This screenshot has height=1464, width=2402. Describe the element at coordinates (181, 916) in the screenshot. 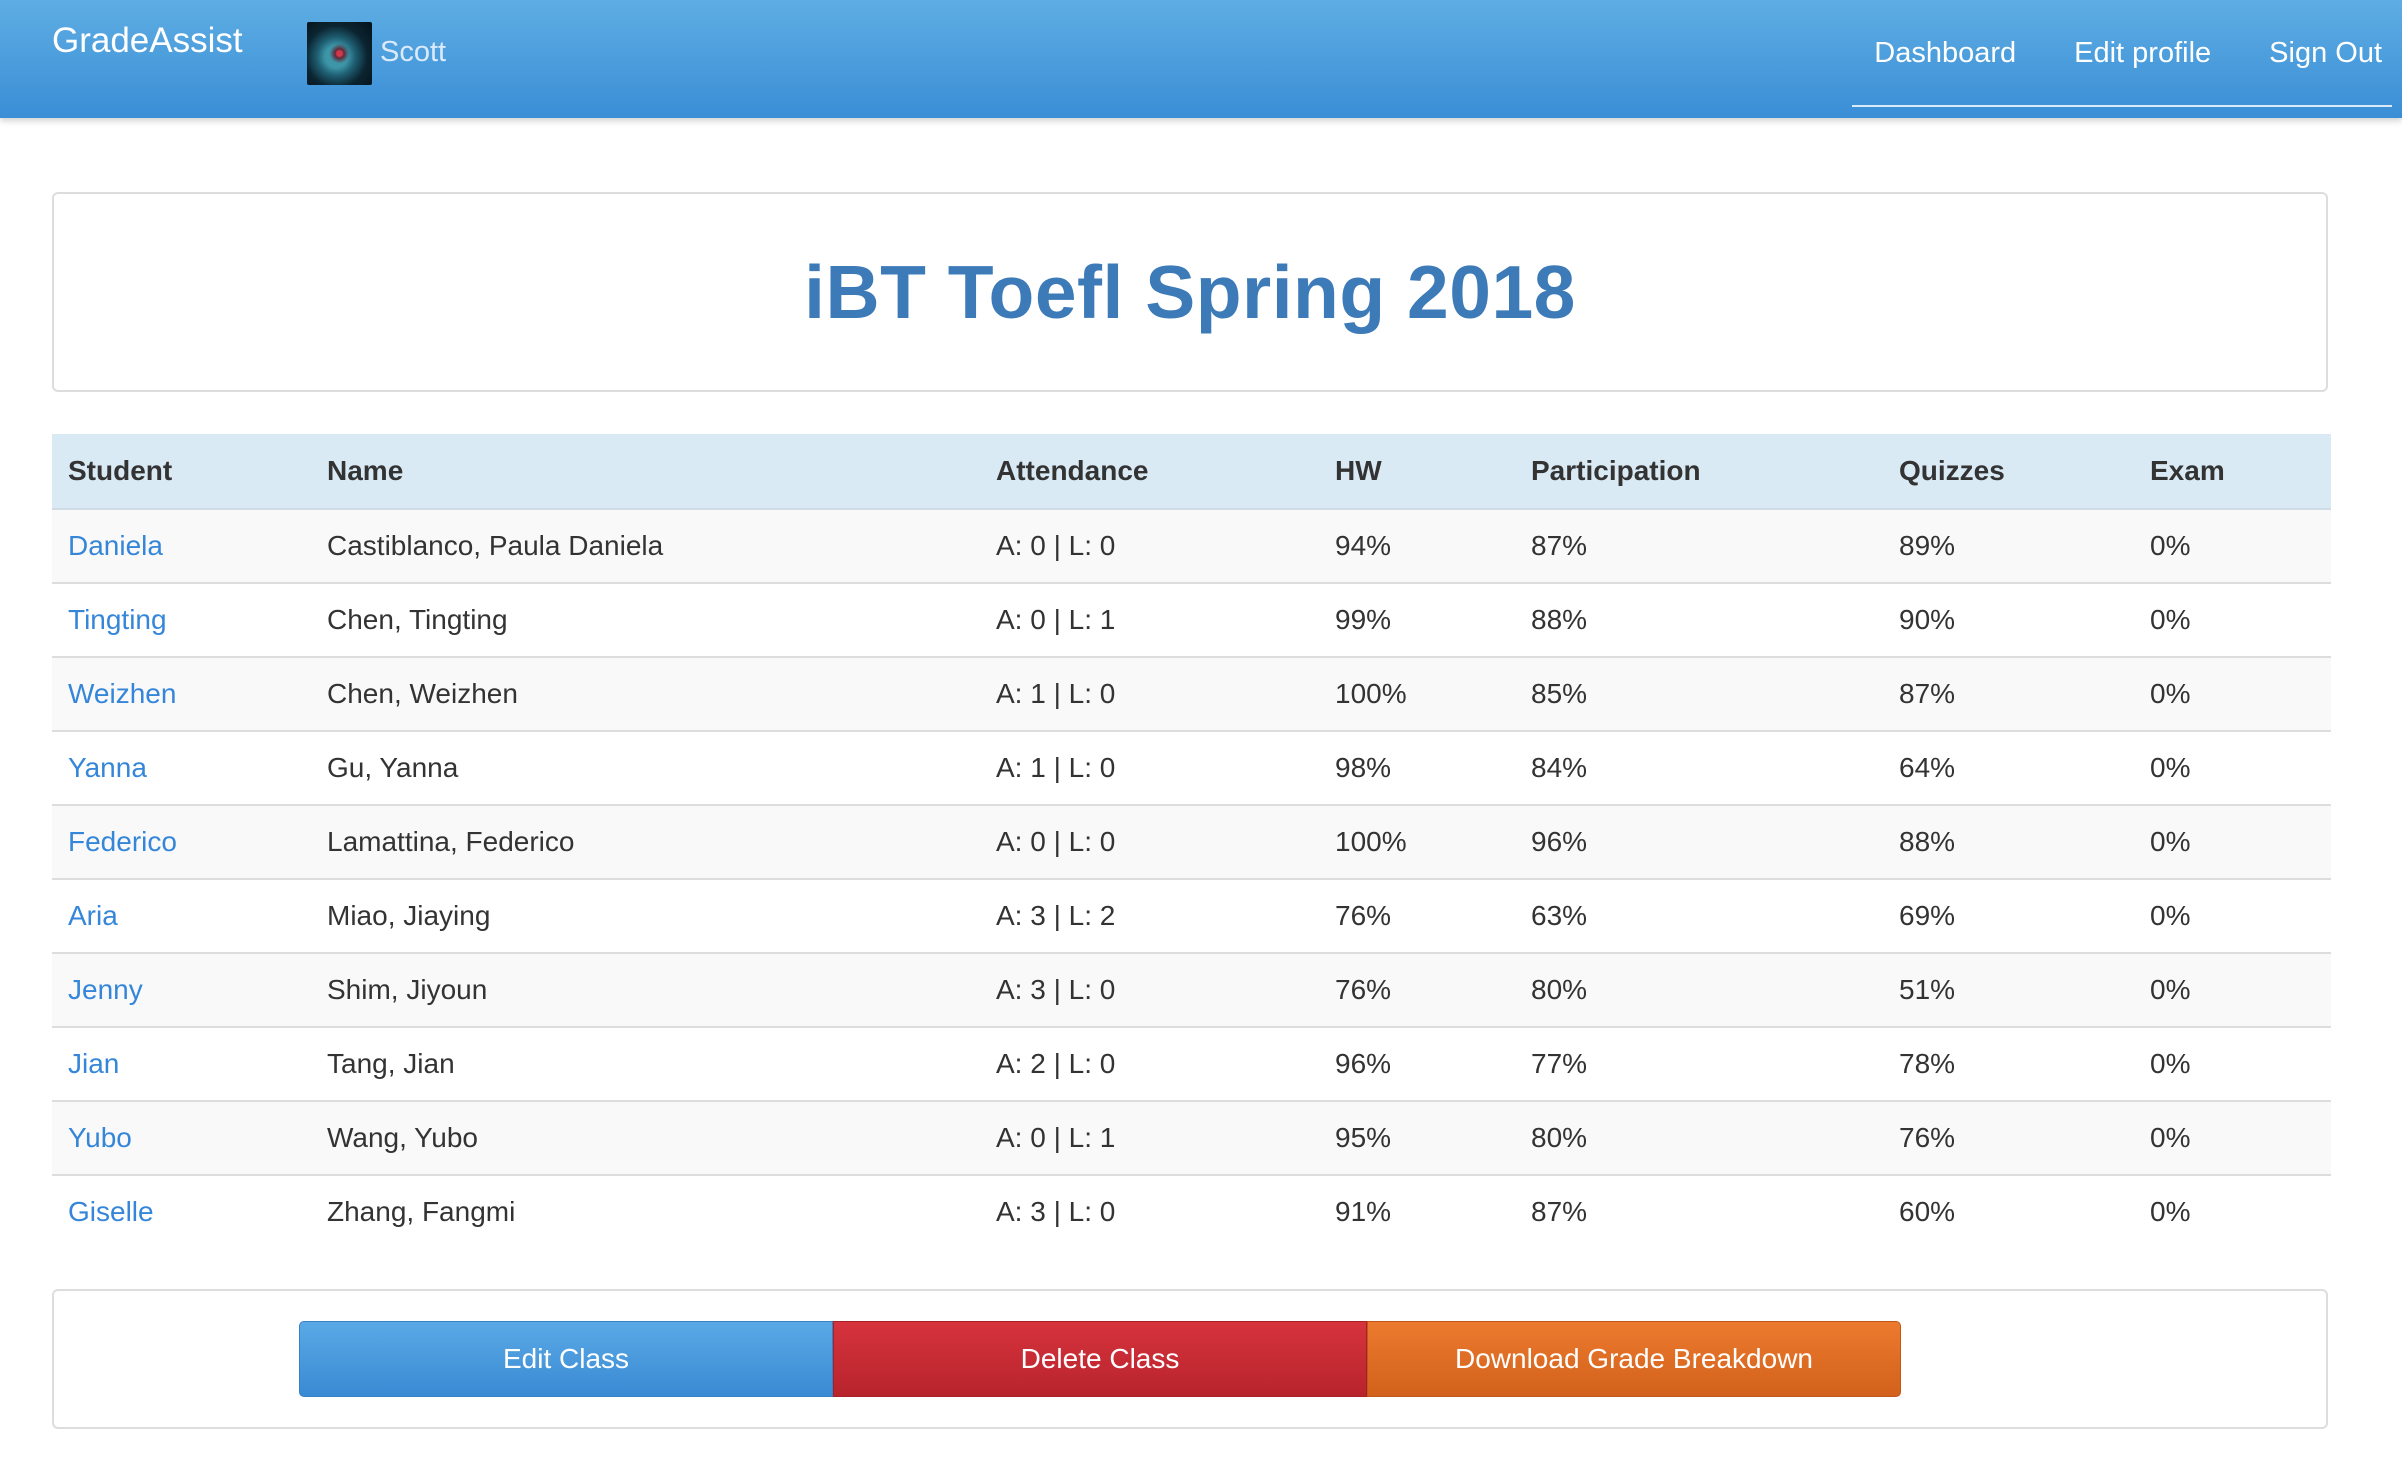

I see `student-link: Aria` at that location.